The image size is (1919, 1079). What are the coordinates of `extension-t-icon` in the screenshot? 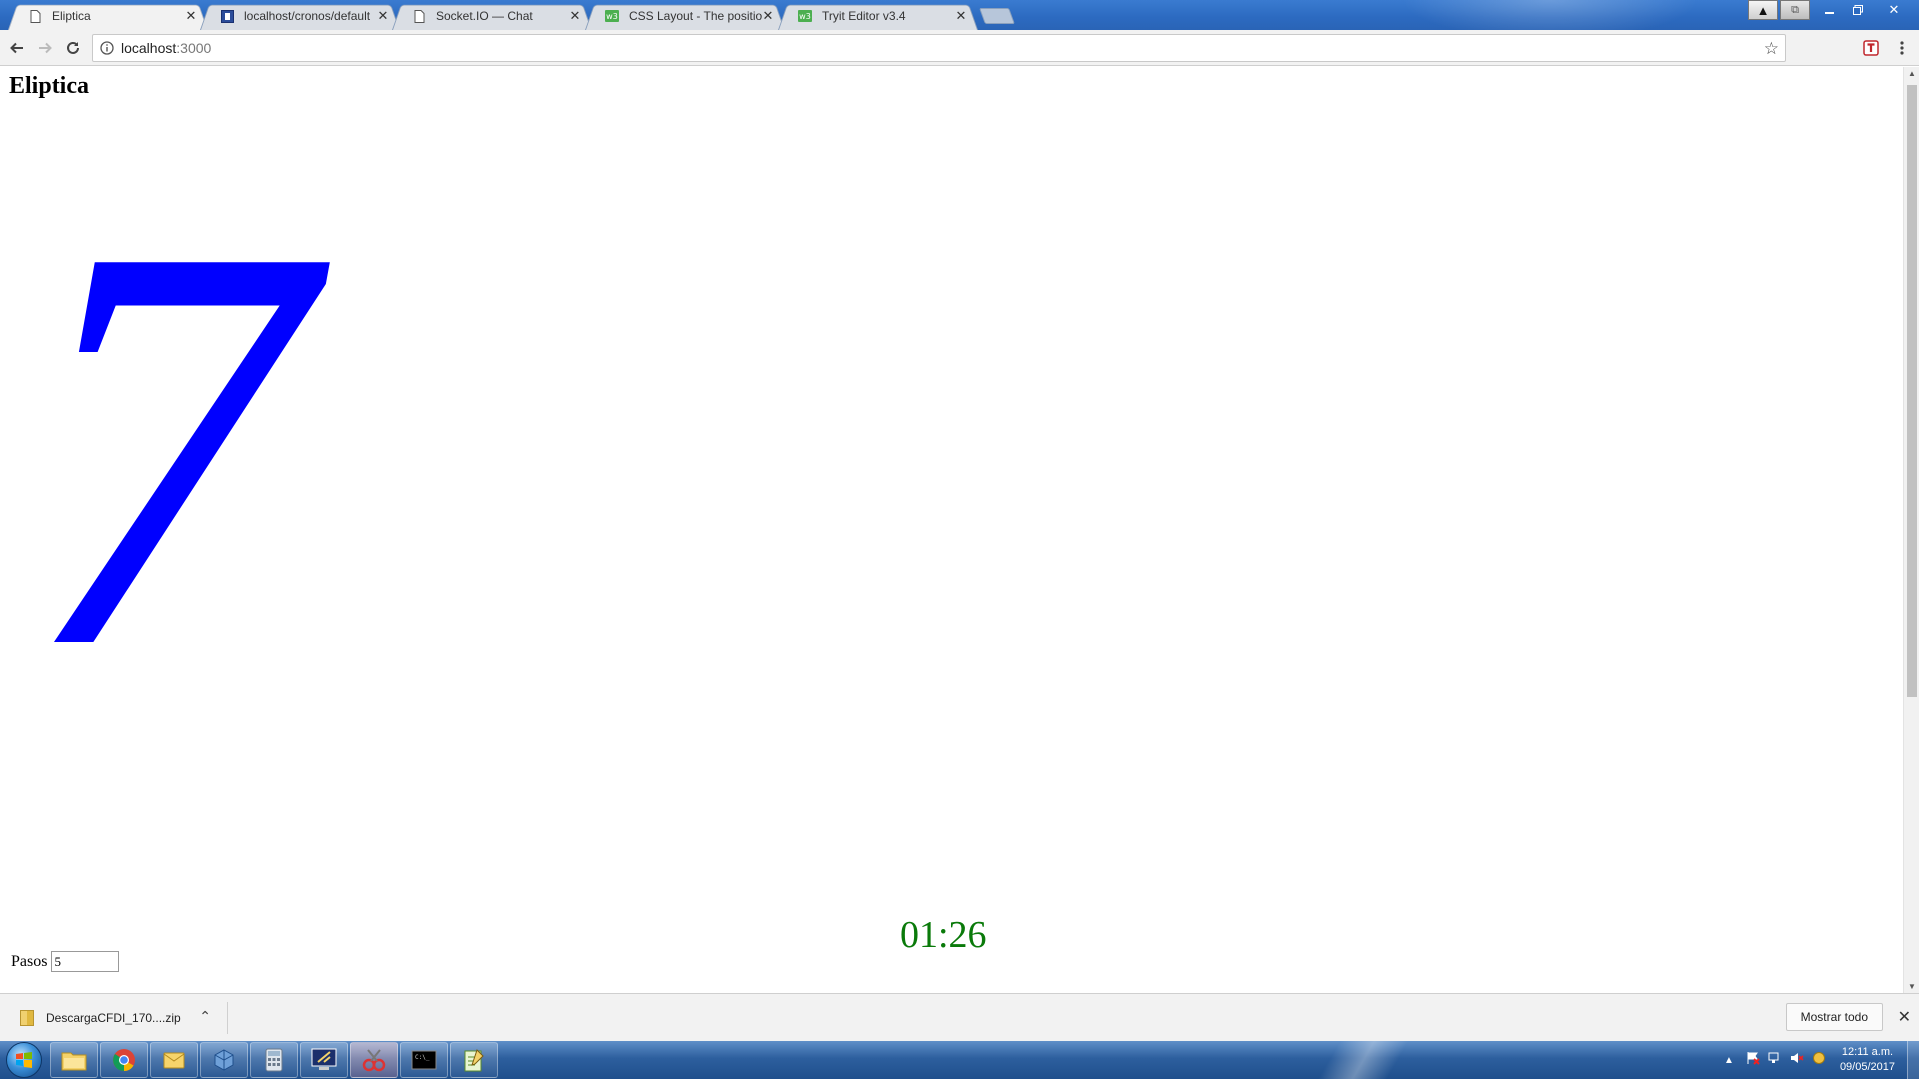 It's located at (1871, 48).